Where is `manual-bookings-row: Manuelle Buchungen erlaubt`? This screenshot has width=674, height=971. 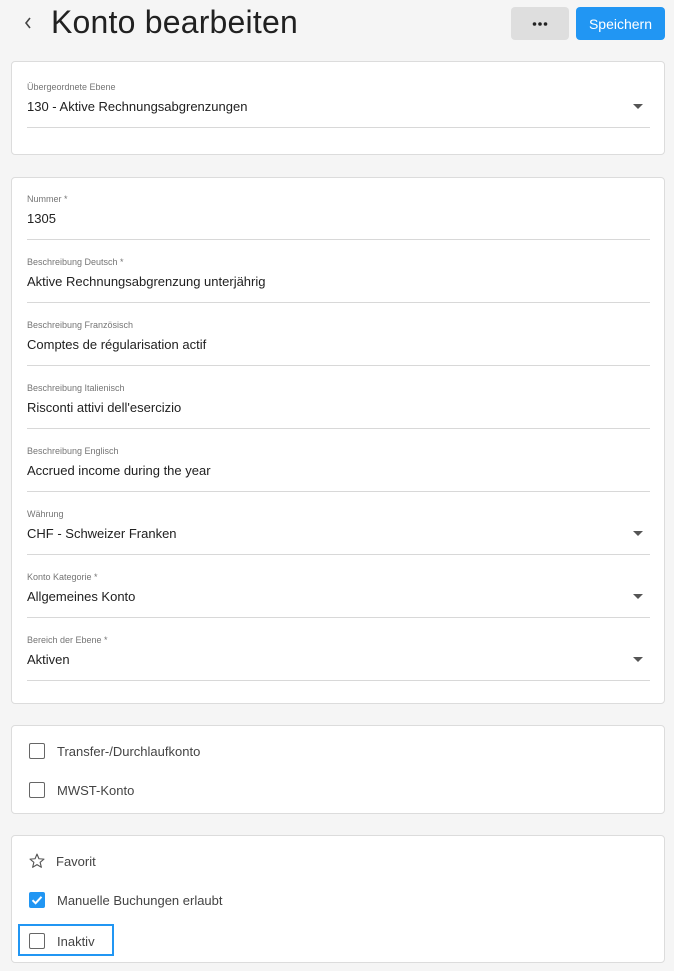 manual-bookings-row: Manuelle Buchungen erlaubt is located at coordinates (229, 900).